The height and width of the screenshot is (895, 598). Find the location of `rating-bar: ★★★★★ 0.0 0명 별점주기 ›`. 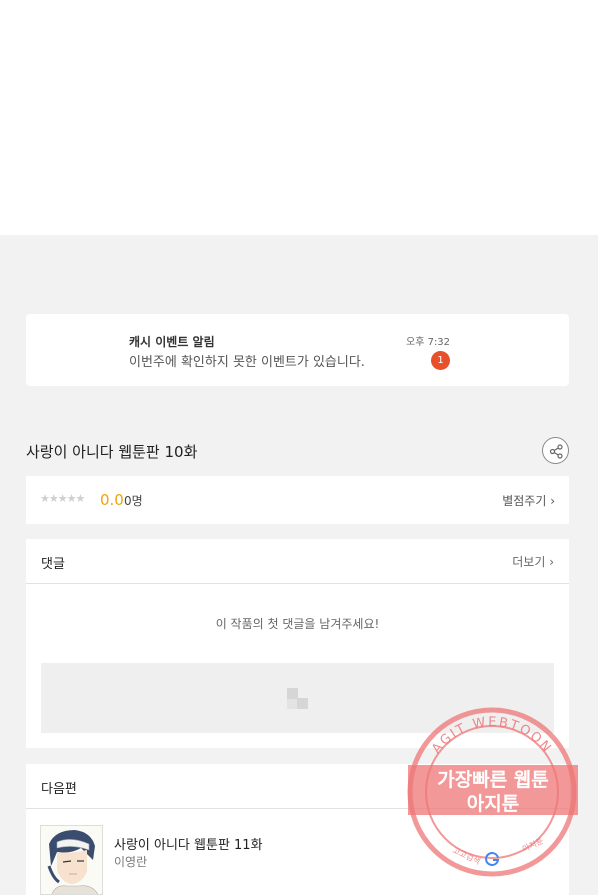

rating-bar: ★★★★★ 0.0 0명 별점주기 › is located at coordinates (297, 500).